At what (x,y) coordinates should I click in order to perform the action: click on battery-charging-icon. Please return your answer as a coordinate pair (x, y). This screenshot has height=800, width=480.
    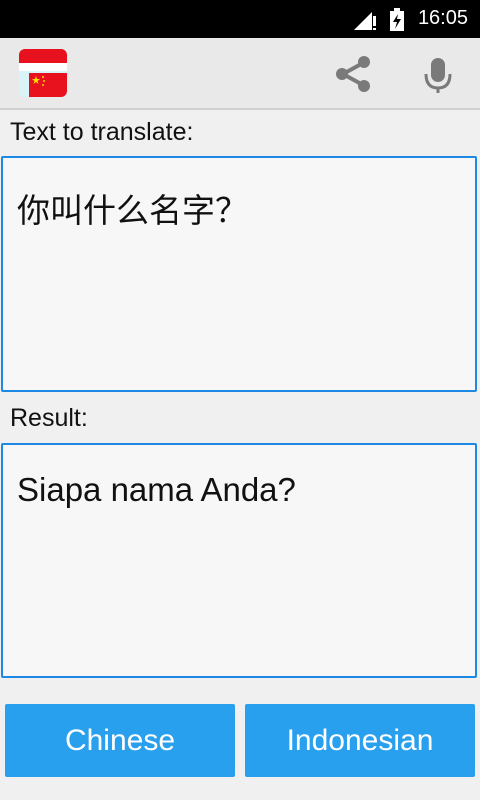
    Looking at the image, I should click on (397, 19).